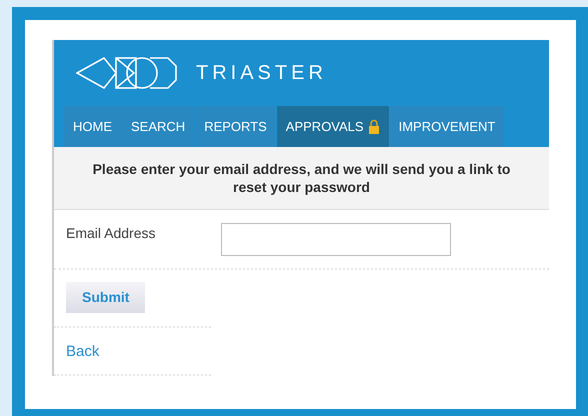 The width and height of the screenshot is (588, 416). Describe the element at coordinates (159, 126) in the screenshot. I see `nav-tab: SEARCH` at that location.